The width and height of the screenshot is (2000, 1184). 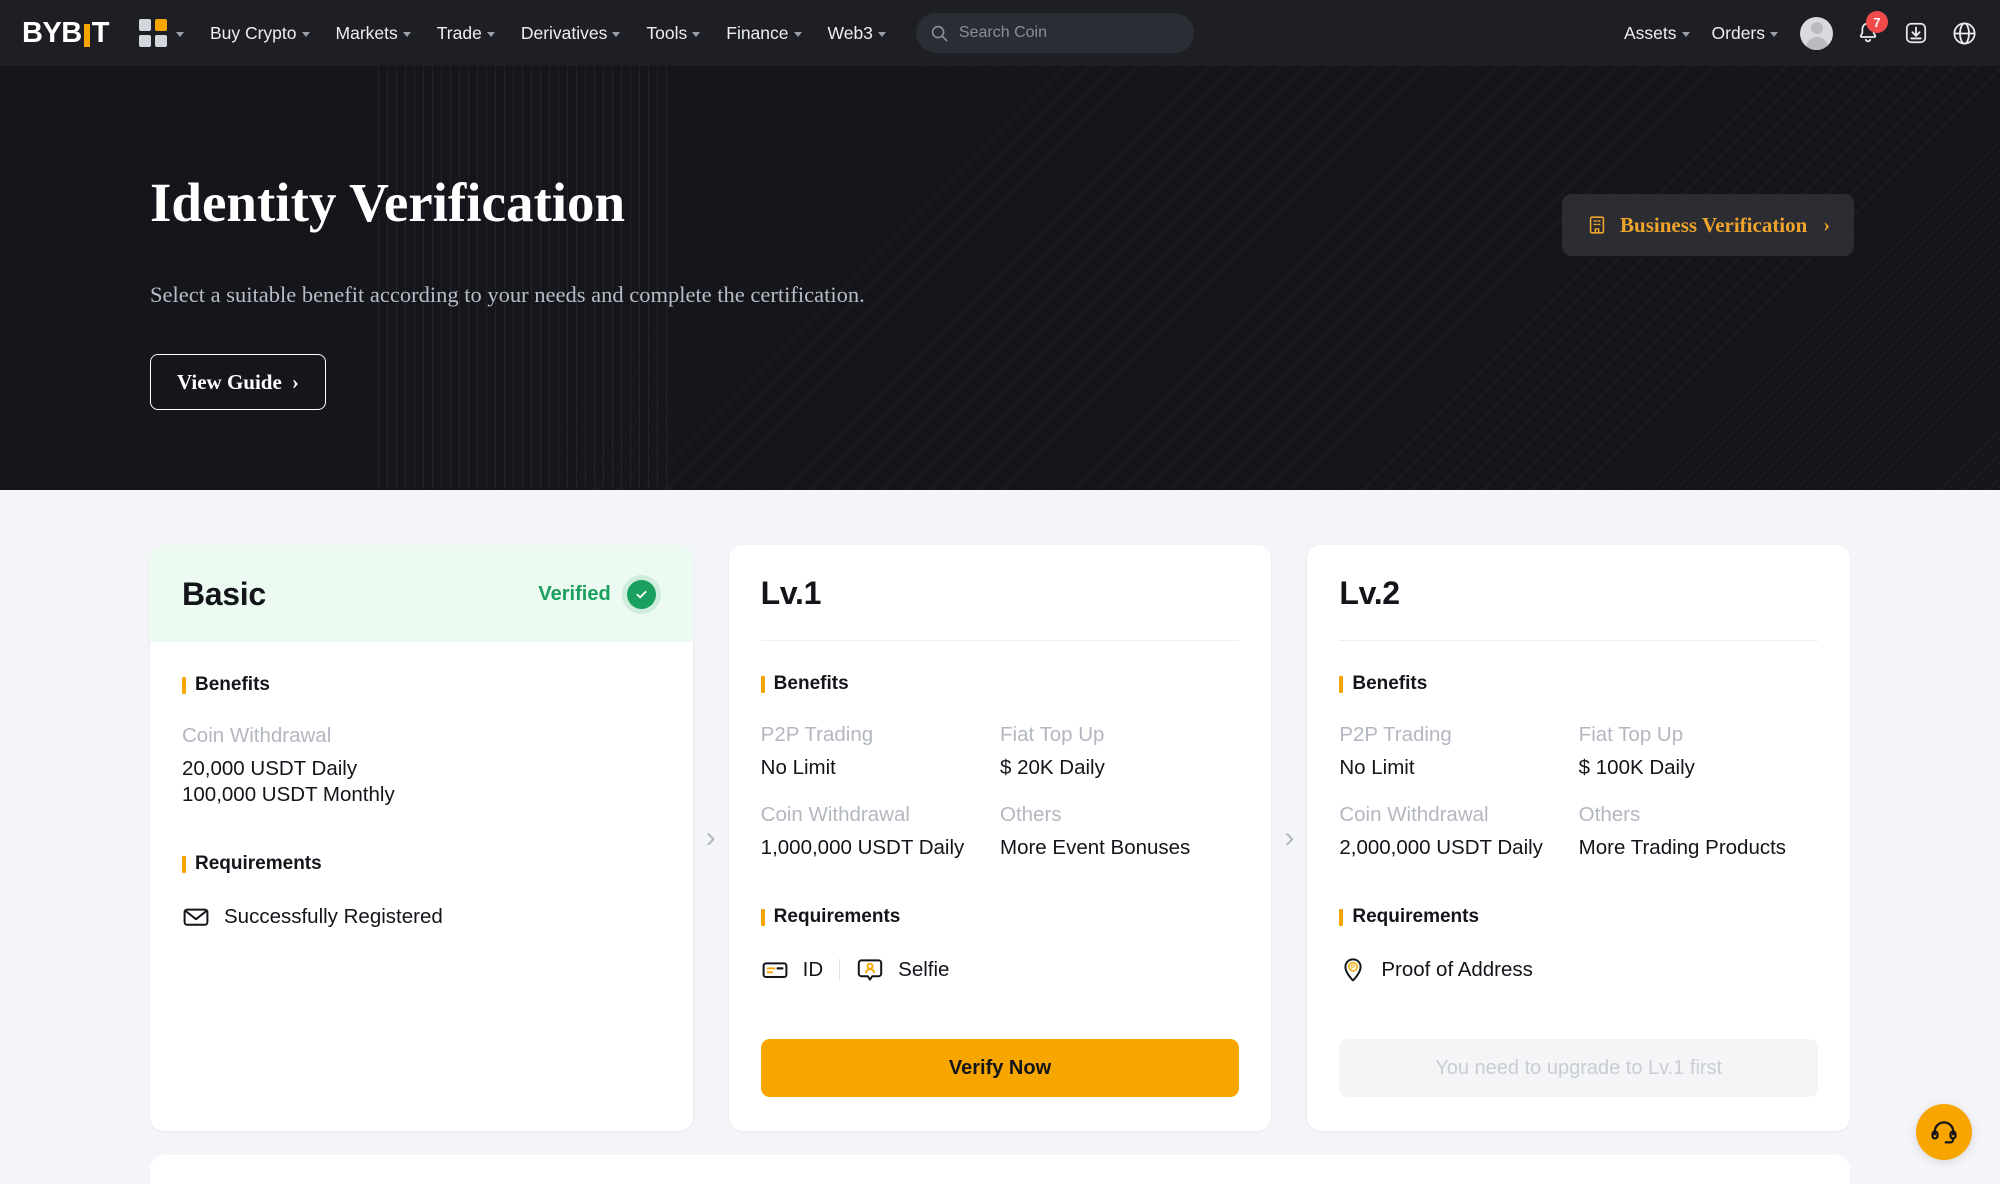 What do you see at coordinates (880, 832) in the screenshot?
I see `benefit-item: Coin Withdrawal 1,000,000 USDT Daily` at bounding box center [880, 832].